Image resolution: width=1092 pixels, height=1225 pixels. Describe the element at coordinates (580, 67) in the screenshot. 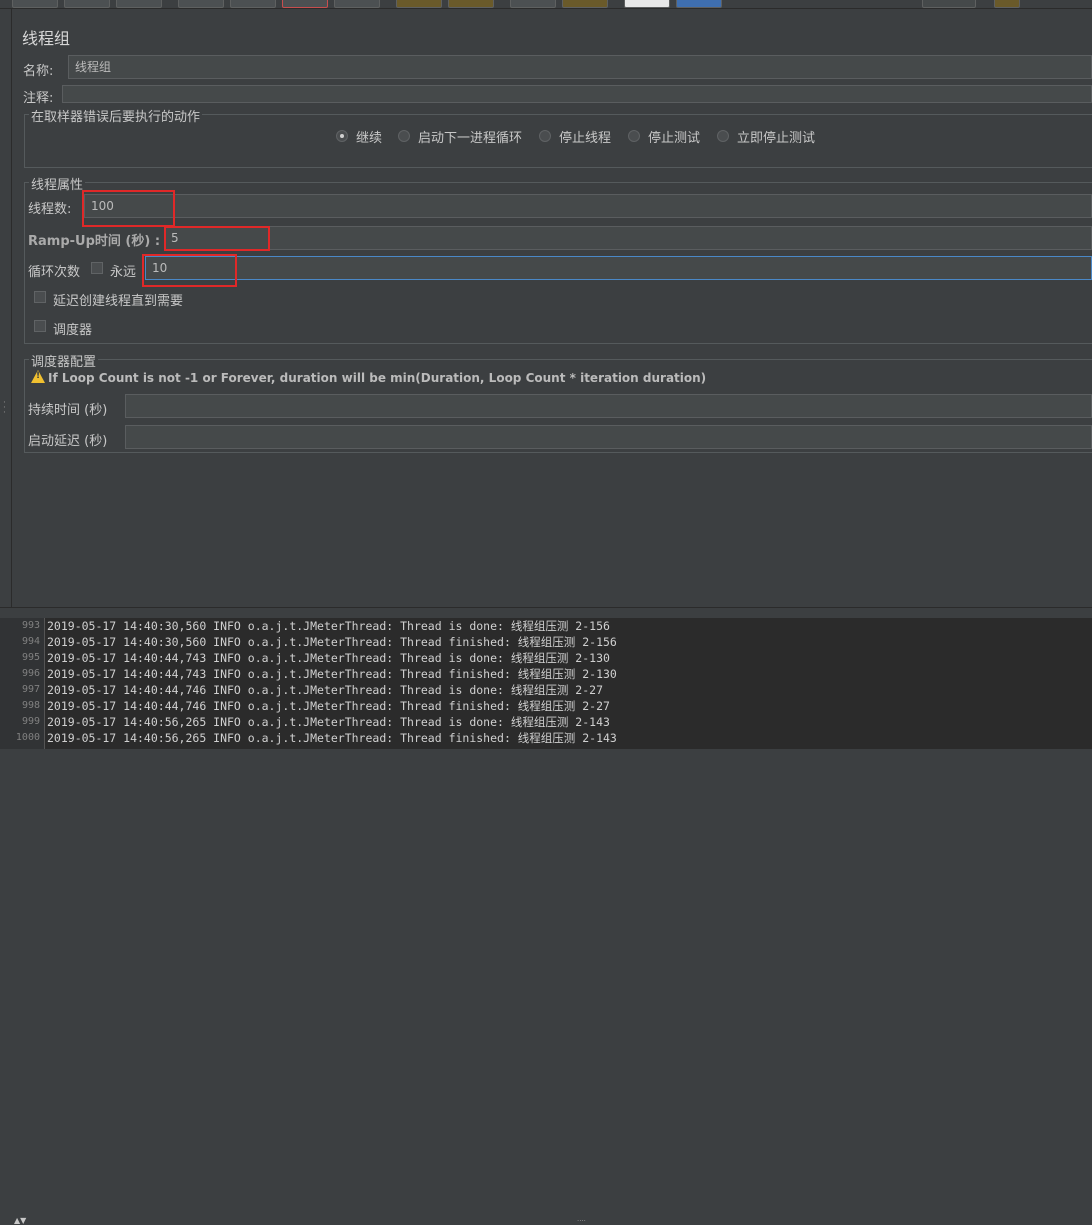

I see `name-input: 线程组` at that location.